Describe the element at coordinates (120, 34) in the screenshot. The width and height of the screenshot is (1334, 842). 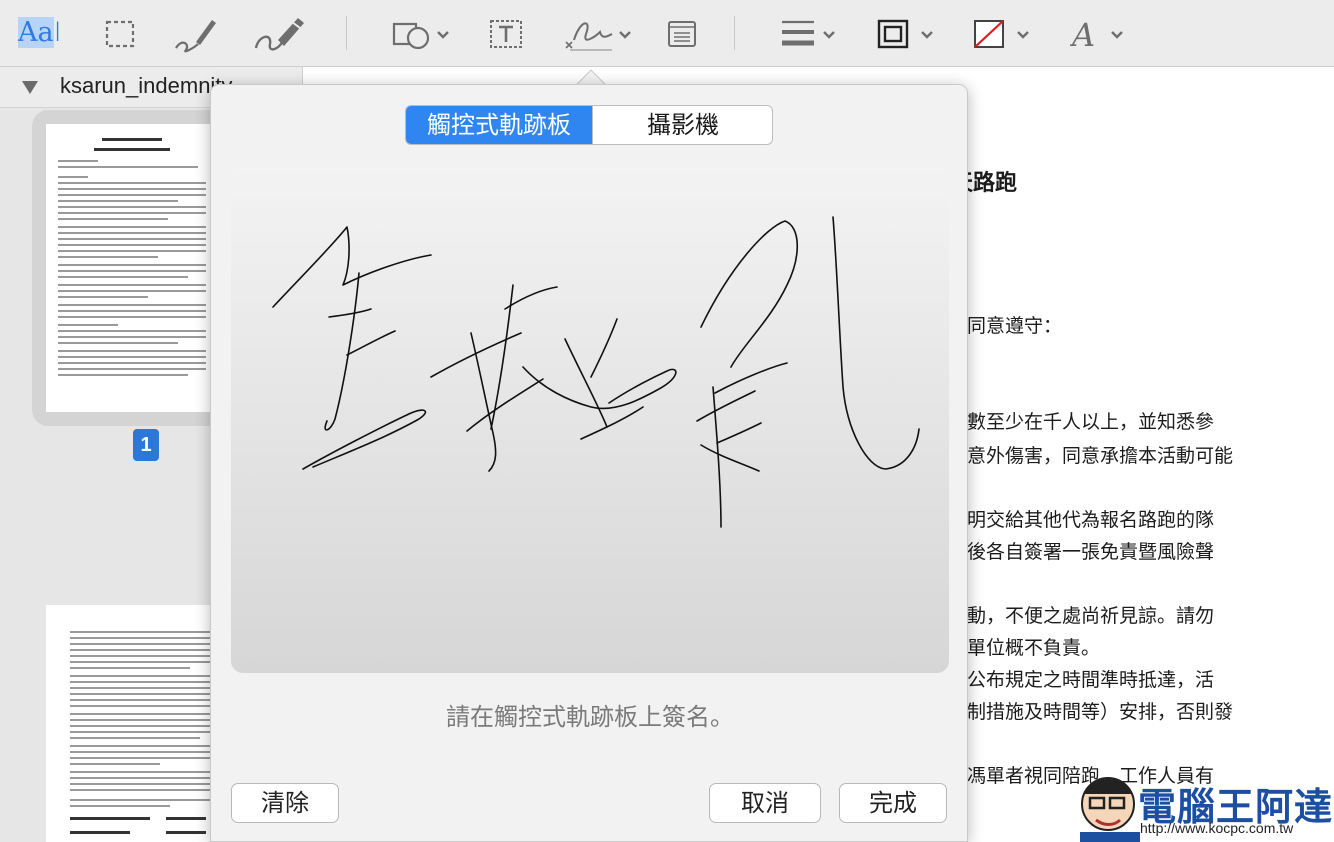
I see `rect-selection-icon` at that location.